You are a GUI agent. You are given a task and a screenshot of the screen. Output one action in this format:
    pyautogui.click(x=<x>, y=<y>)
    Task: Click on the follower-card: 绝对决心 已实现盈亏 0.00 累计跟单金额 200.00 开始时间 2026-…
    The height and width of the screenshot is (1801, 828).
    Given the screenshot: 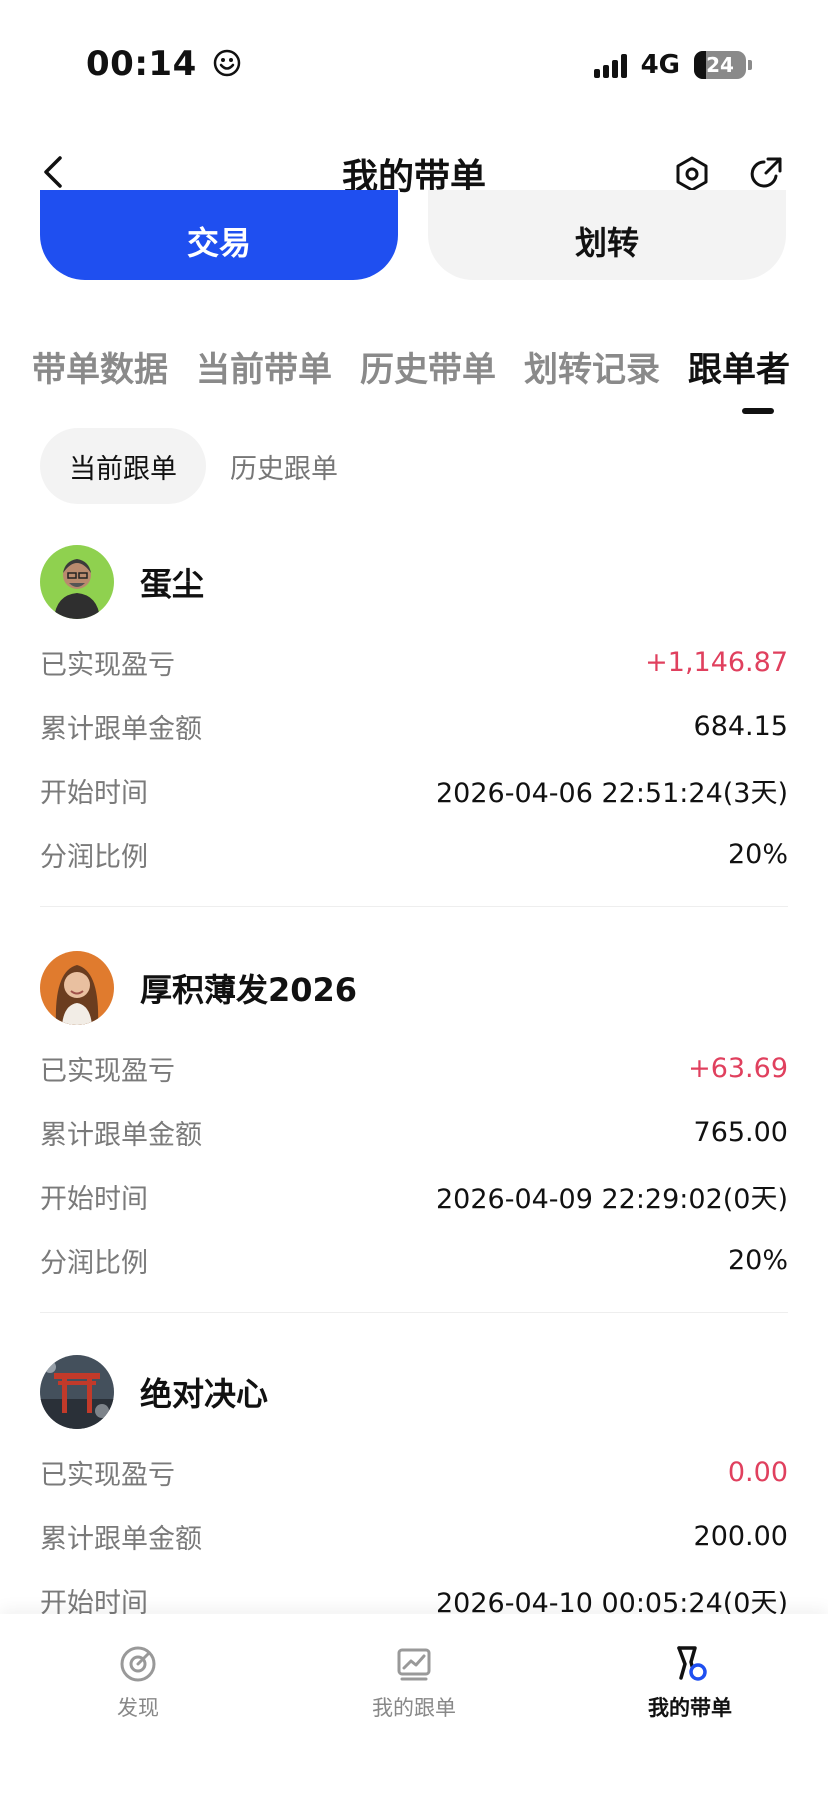 What is the action you would take?
    pyautogui.click(x=414, y=1492)
    